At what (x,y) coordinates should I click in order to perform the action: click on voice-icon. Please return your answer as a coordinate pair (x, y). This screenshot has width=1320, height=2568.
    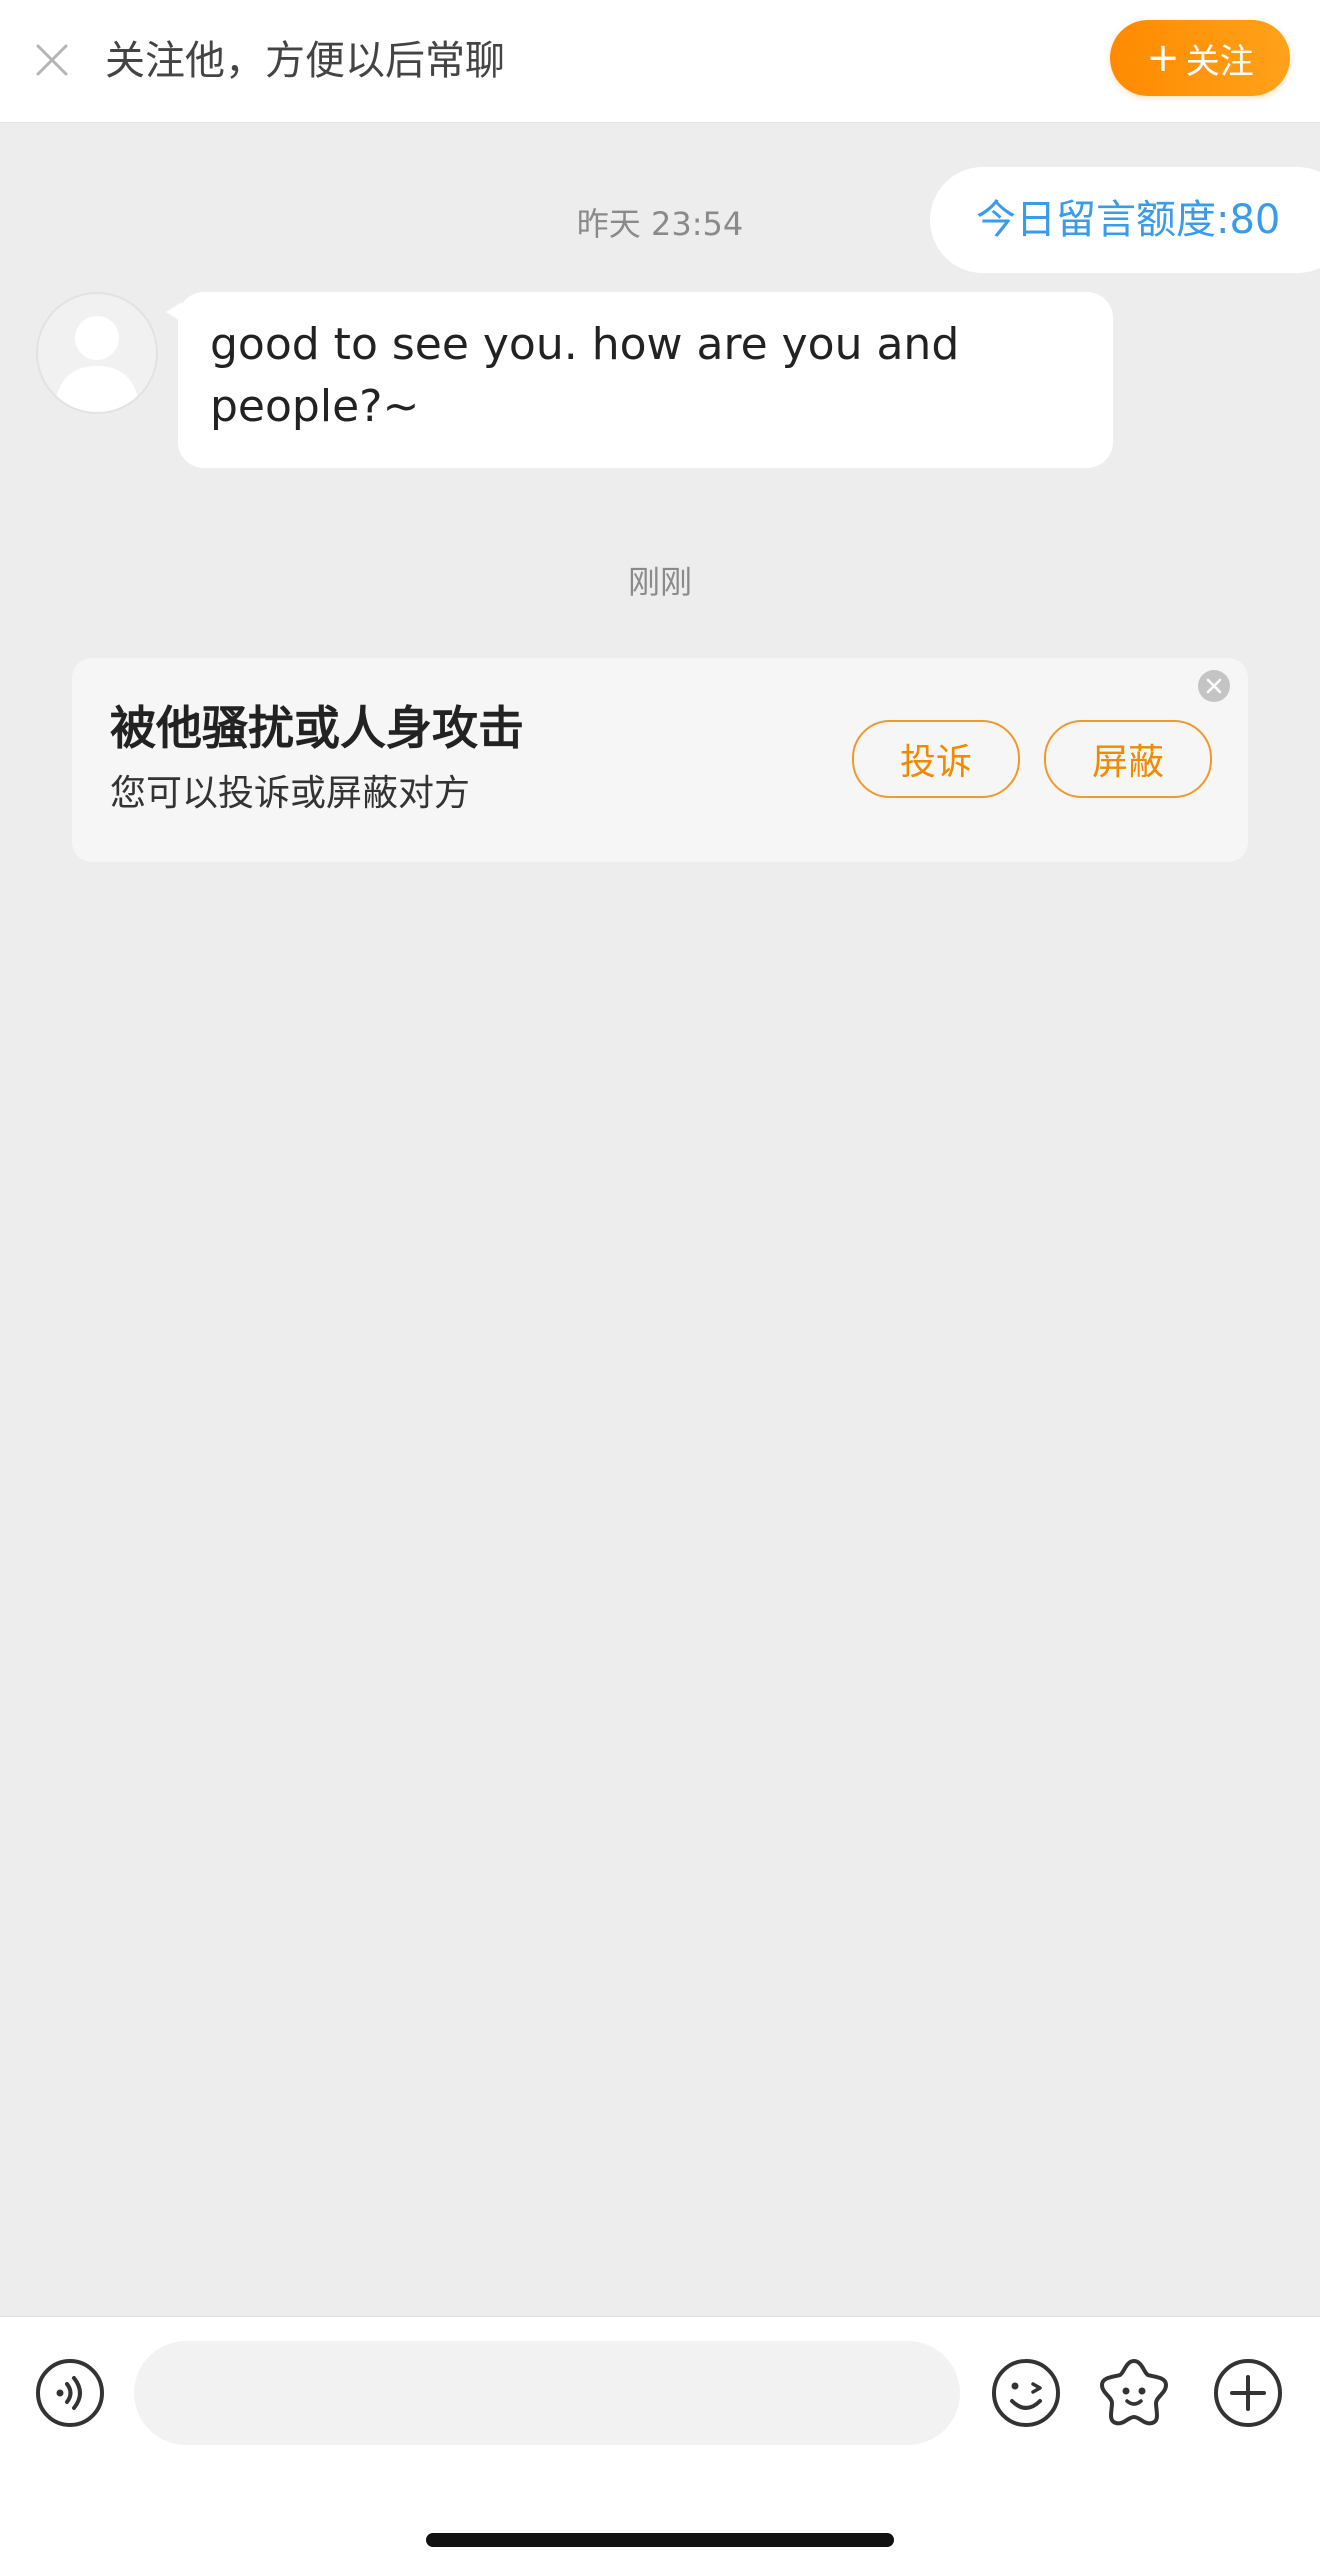
    Looking at the image, I should click on (70, 2393).